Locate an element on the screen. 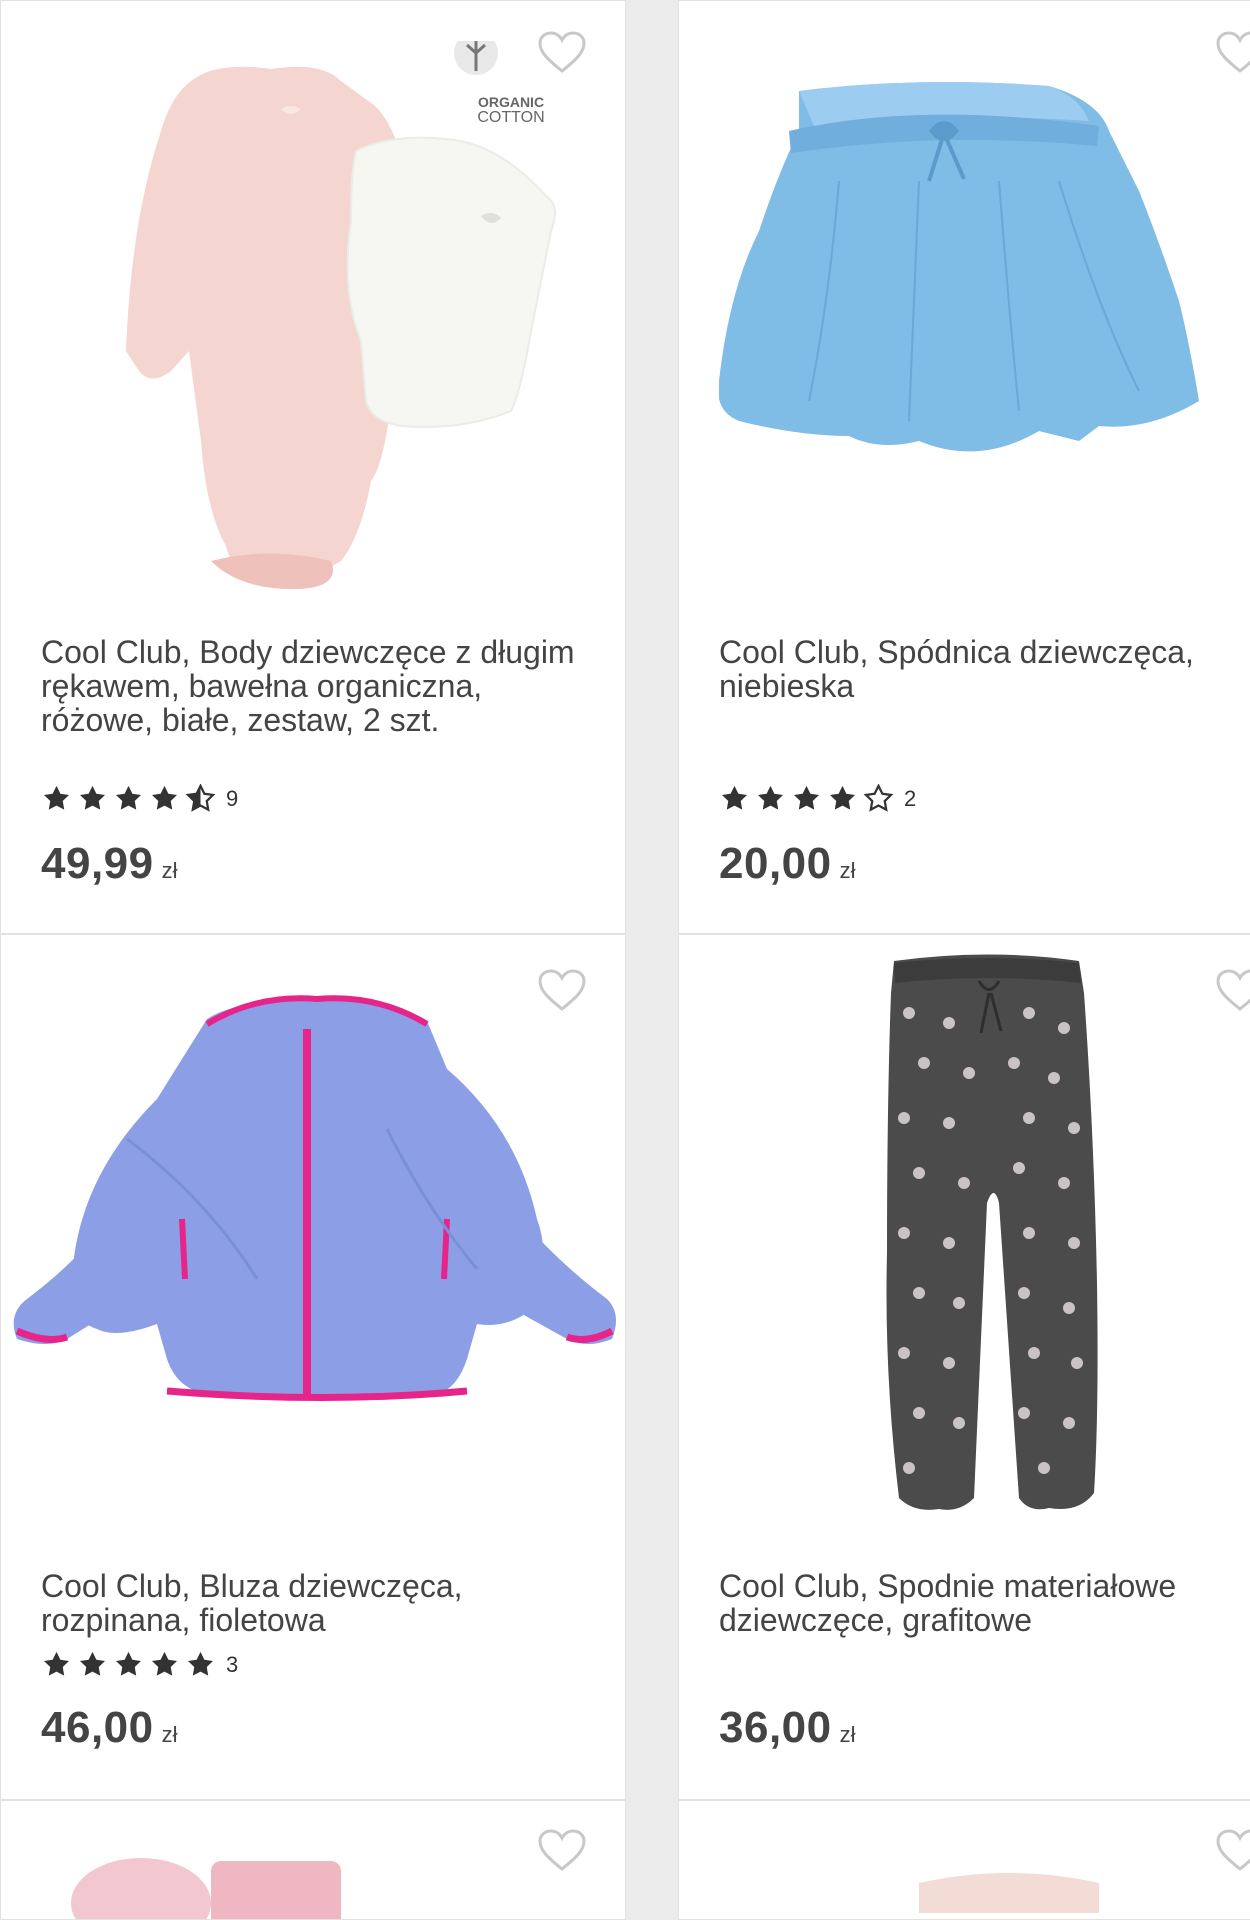  star-empty-icon is located at coordinates (878, 798).